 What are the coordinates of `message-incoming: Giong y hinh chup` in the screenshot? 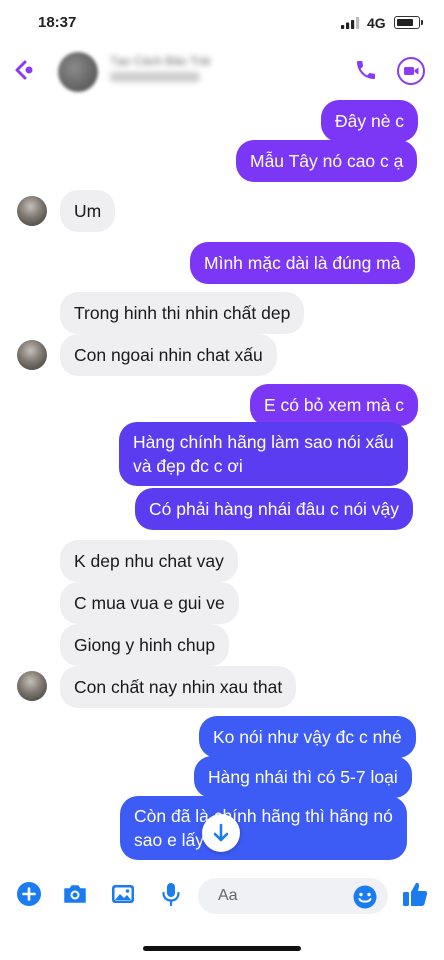 It's located at (145, 645).